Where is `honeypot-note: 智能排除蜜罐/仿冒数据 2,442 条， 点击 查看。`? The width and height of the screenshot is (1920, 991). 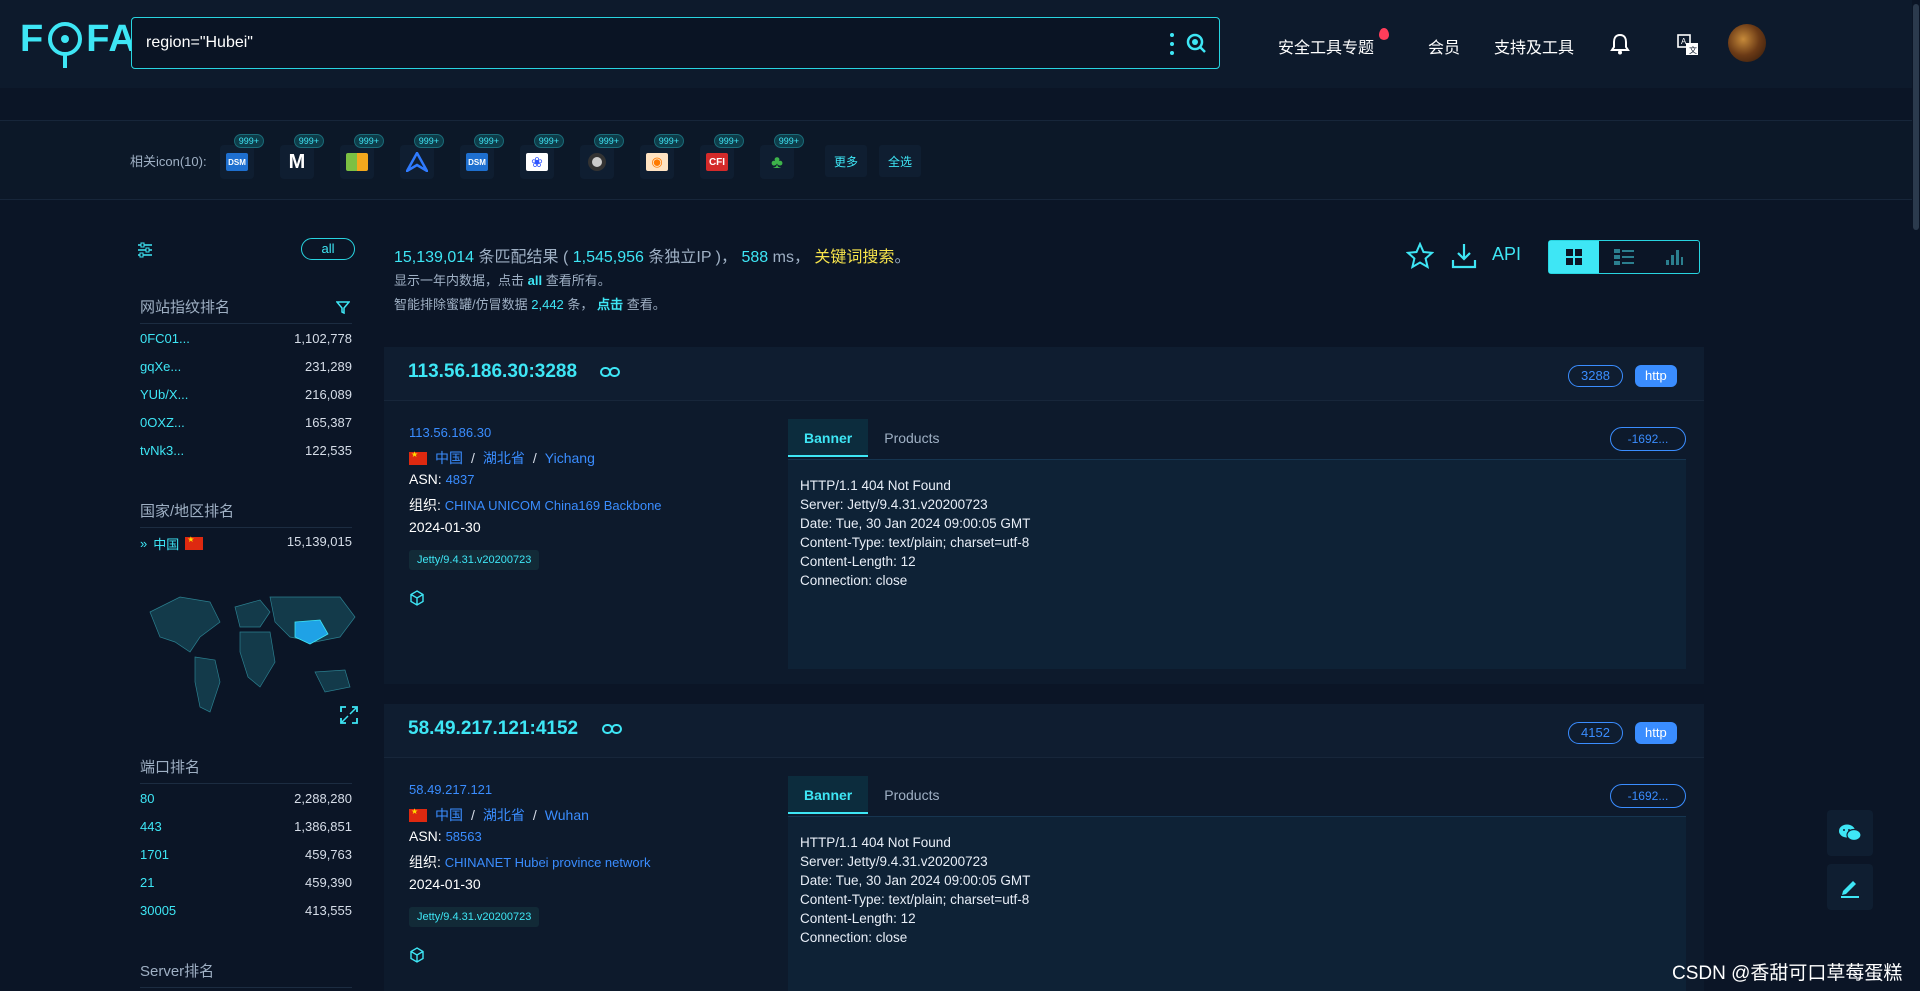 honeypot-note: 智能排除蜜罐/仿冒数据 2,442 条， 点击 查看。 is located at coordinates (530, 303).